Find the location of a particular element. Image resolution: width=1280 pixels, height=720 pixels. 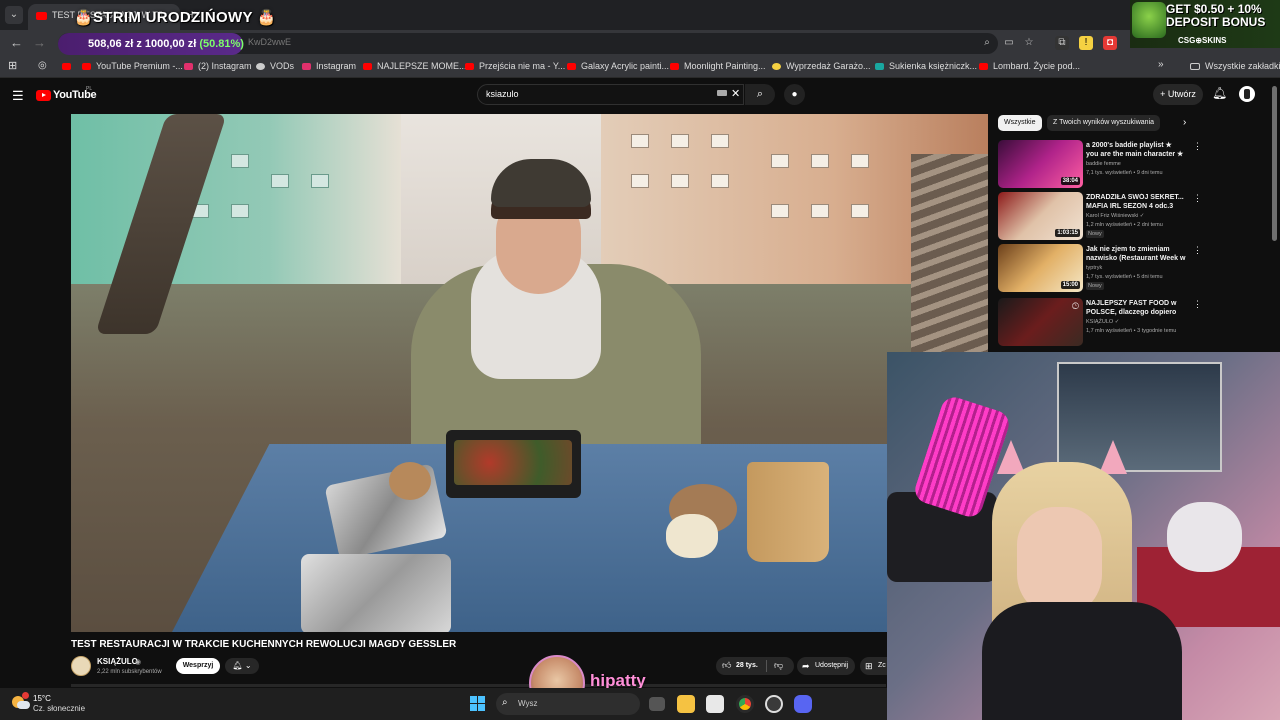

chrome-icon: ◎ is located at coordinates (42, 65).